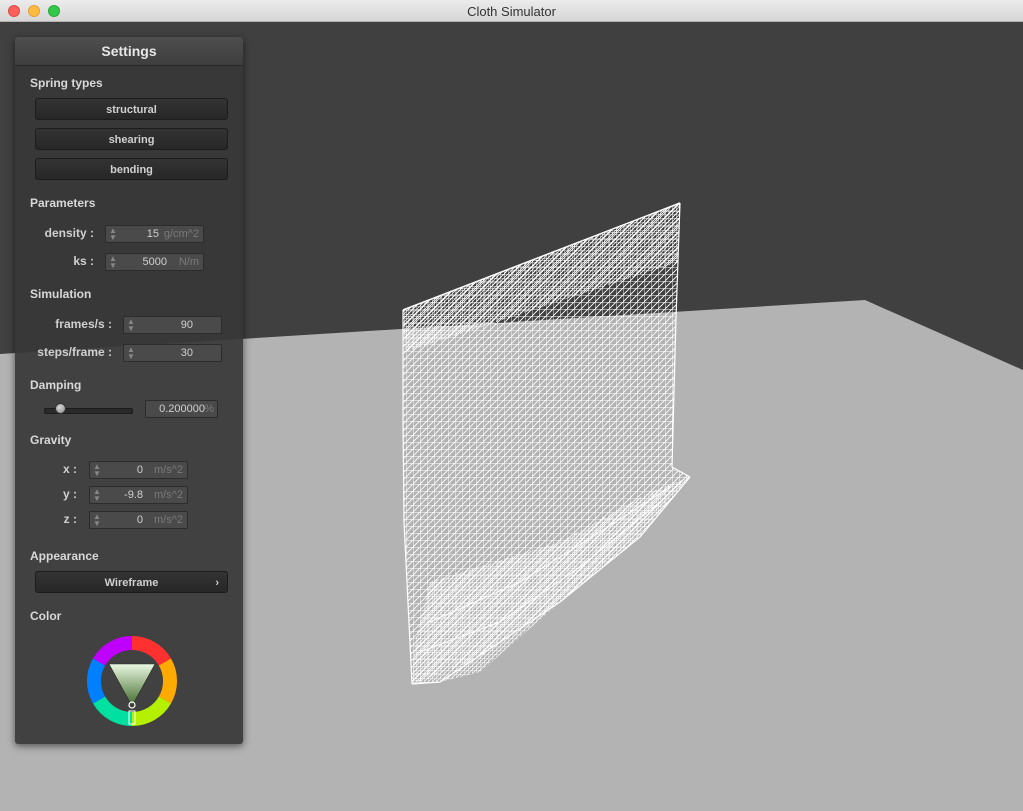 Image resolution: width=1023 pixels, height=811 pixels. I want to click on gravity-x-value: 0, so click(139, 470).